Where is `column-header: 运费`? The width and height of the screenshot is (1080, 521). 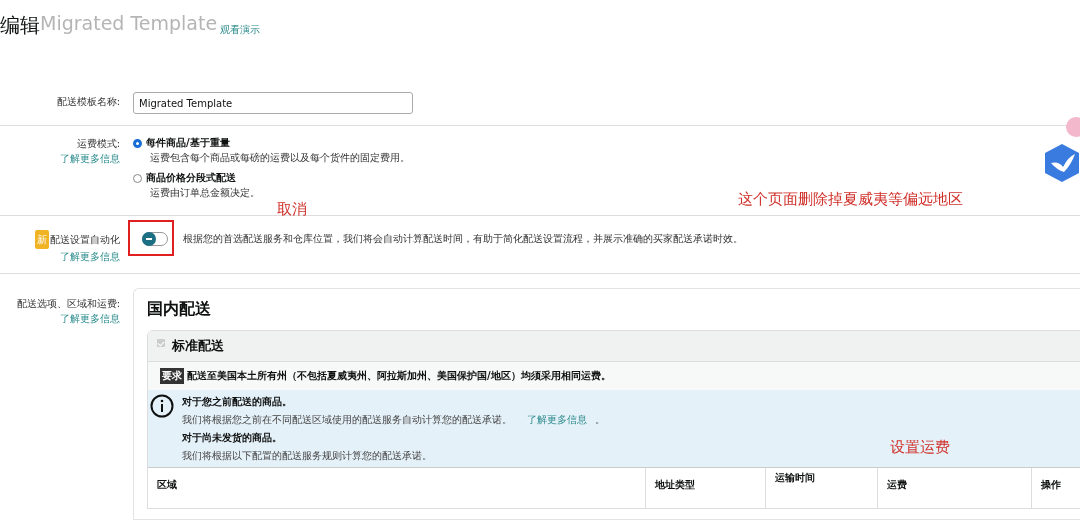 column-header: 运费 is located at coordinates (955, 488).